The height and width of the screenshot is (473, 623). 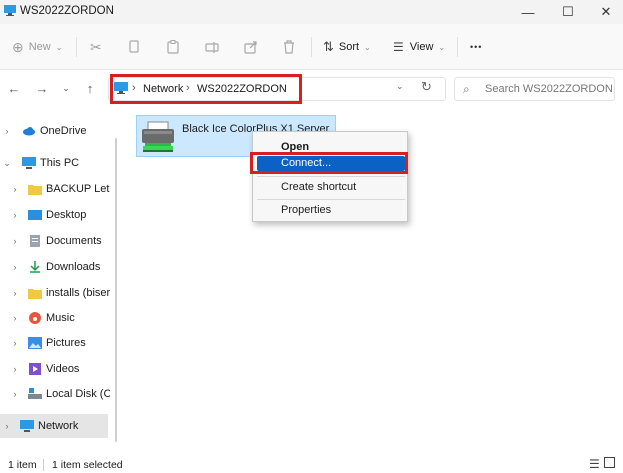 I want to click on cut-button: ✂, so click(x=96, y=47).